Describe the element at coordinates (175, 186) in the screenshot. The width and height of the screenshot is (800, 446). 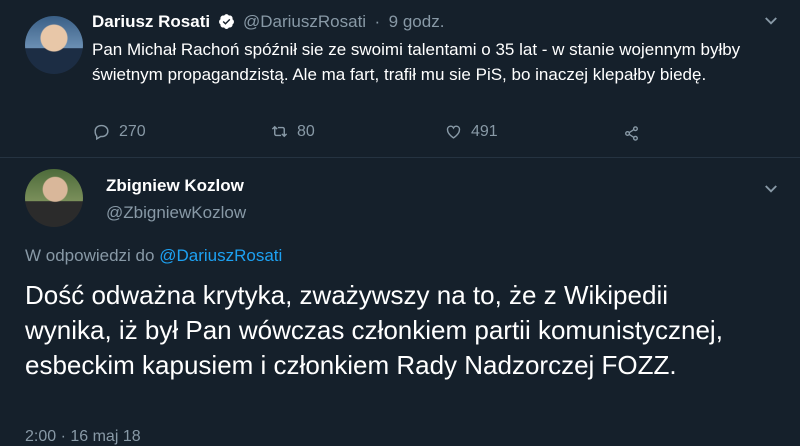
I see `display-name: Zbigniew Kozlow` at that location.